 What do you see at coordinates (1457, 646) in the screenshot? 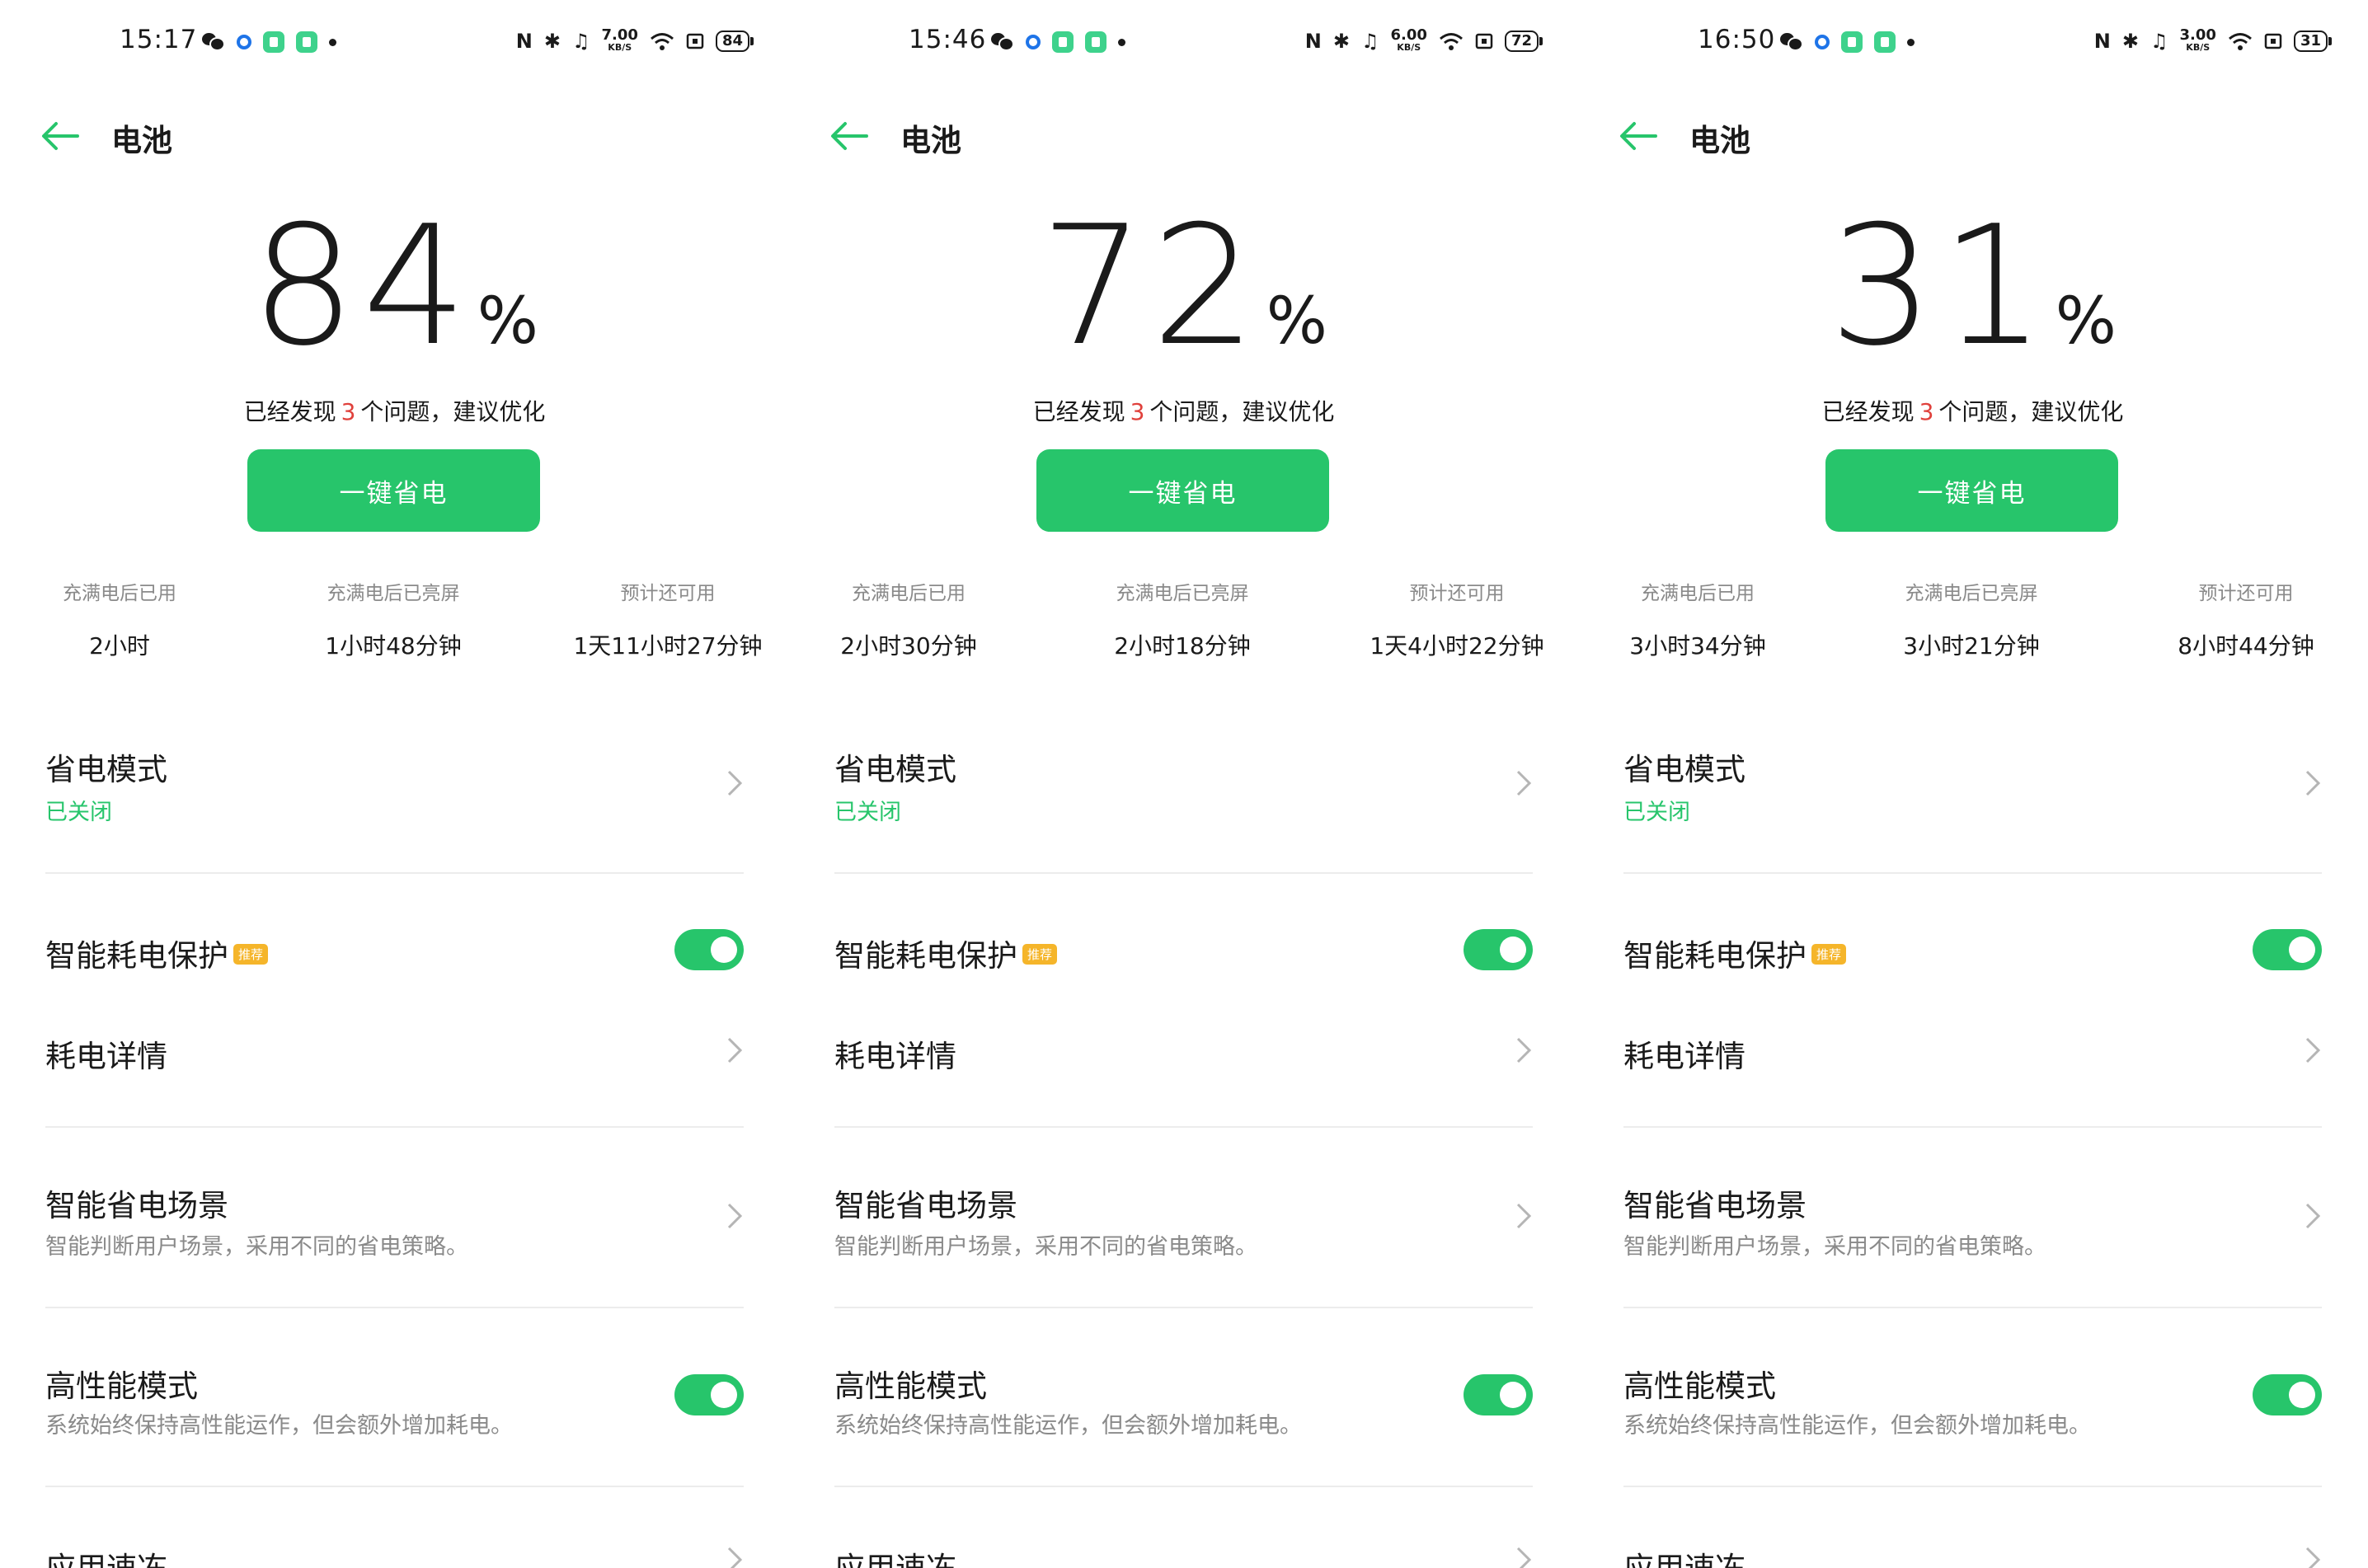
I see `stat-value: 1天4小时22分钟` at bounding box center [1457, 646].